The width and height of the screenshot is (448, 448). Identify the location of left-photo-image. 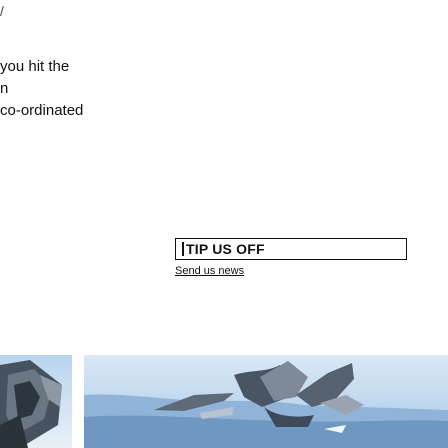
(36, 401).